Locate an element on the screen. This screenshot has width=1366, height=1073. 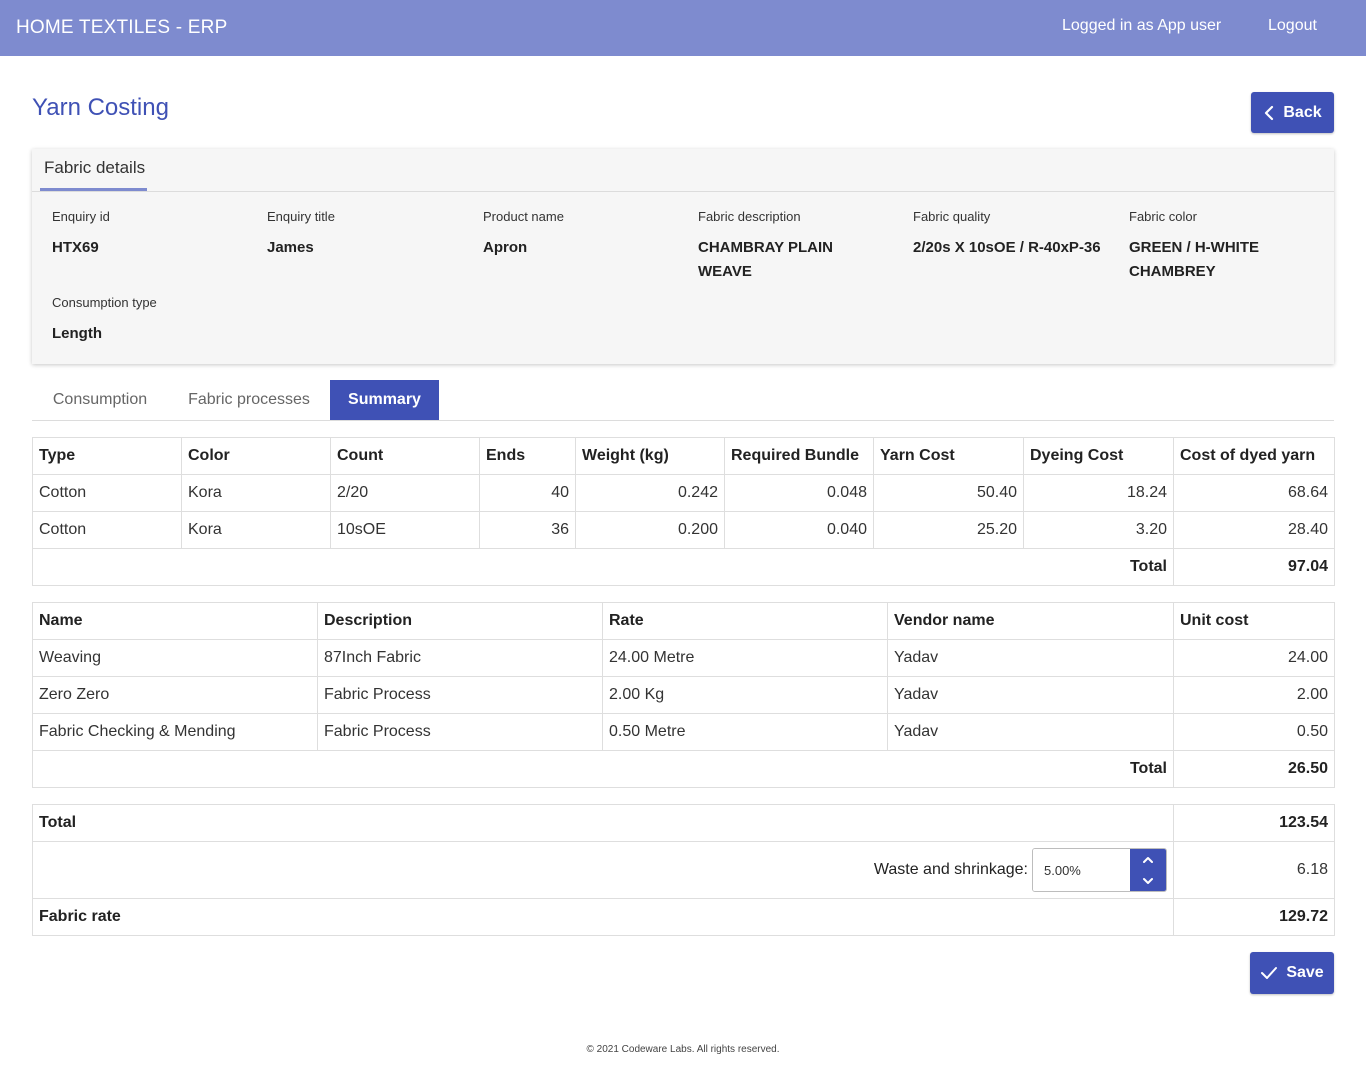
cell-yarn-cost: 50.40 is located at coordinates (948, 493).